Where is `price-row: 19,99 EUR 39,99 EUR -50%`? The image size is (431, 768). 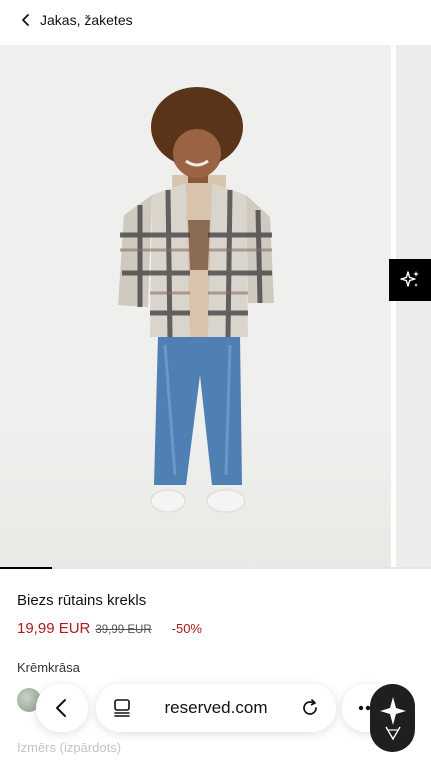 price-row: 19,99 EUR 39,99 EUR -50% is located at coordinates (109, 628).